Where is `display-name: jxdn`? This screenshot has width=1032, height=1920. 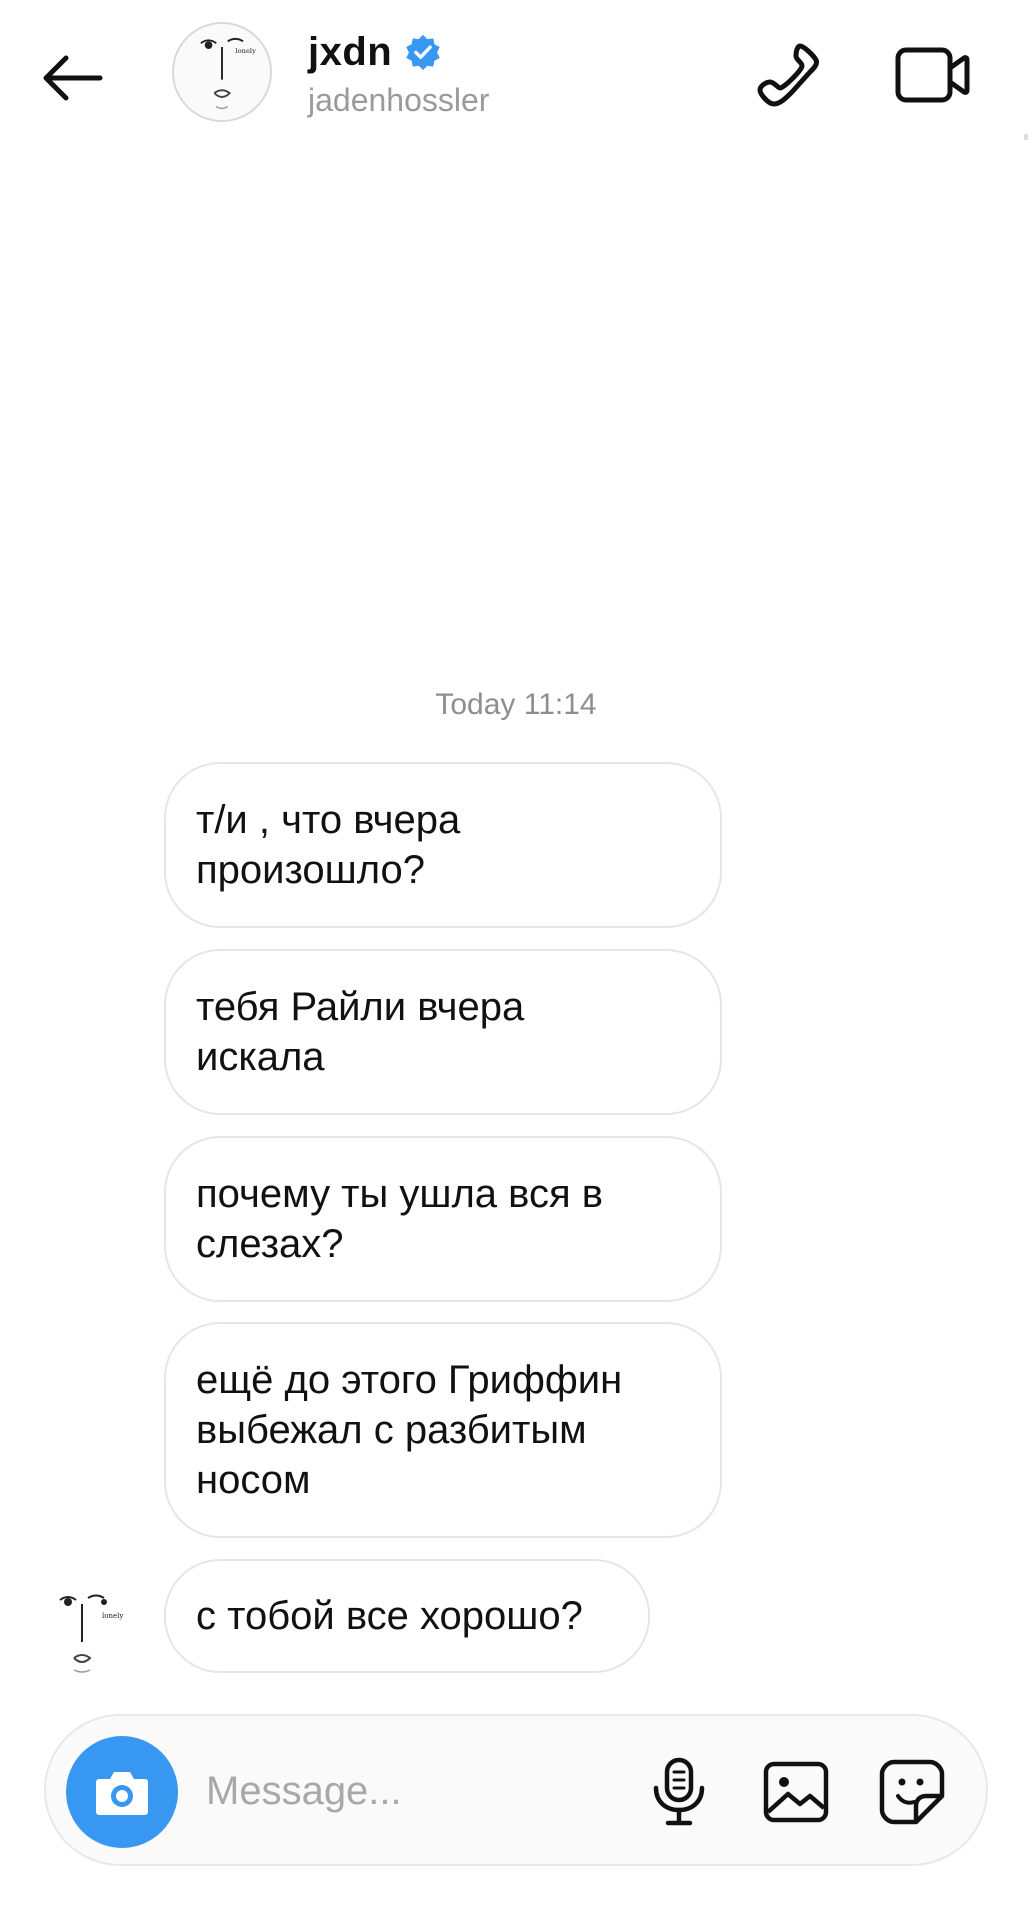 display-name: jxdn is located at coordinates (350, 51).